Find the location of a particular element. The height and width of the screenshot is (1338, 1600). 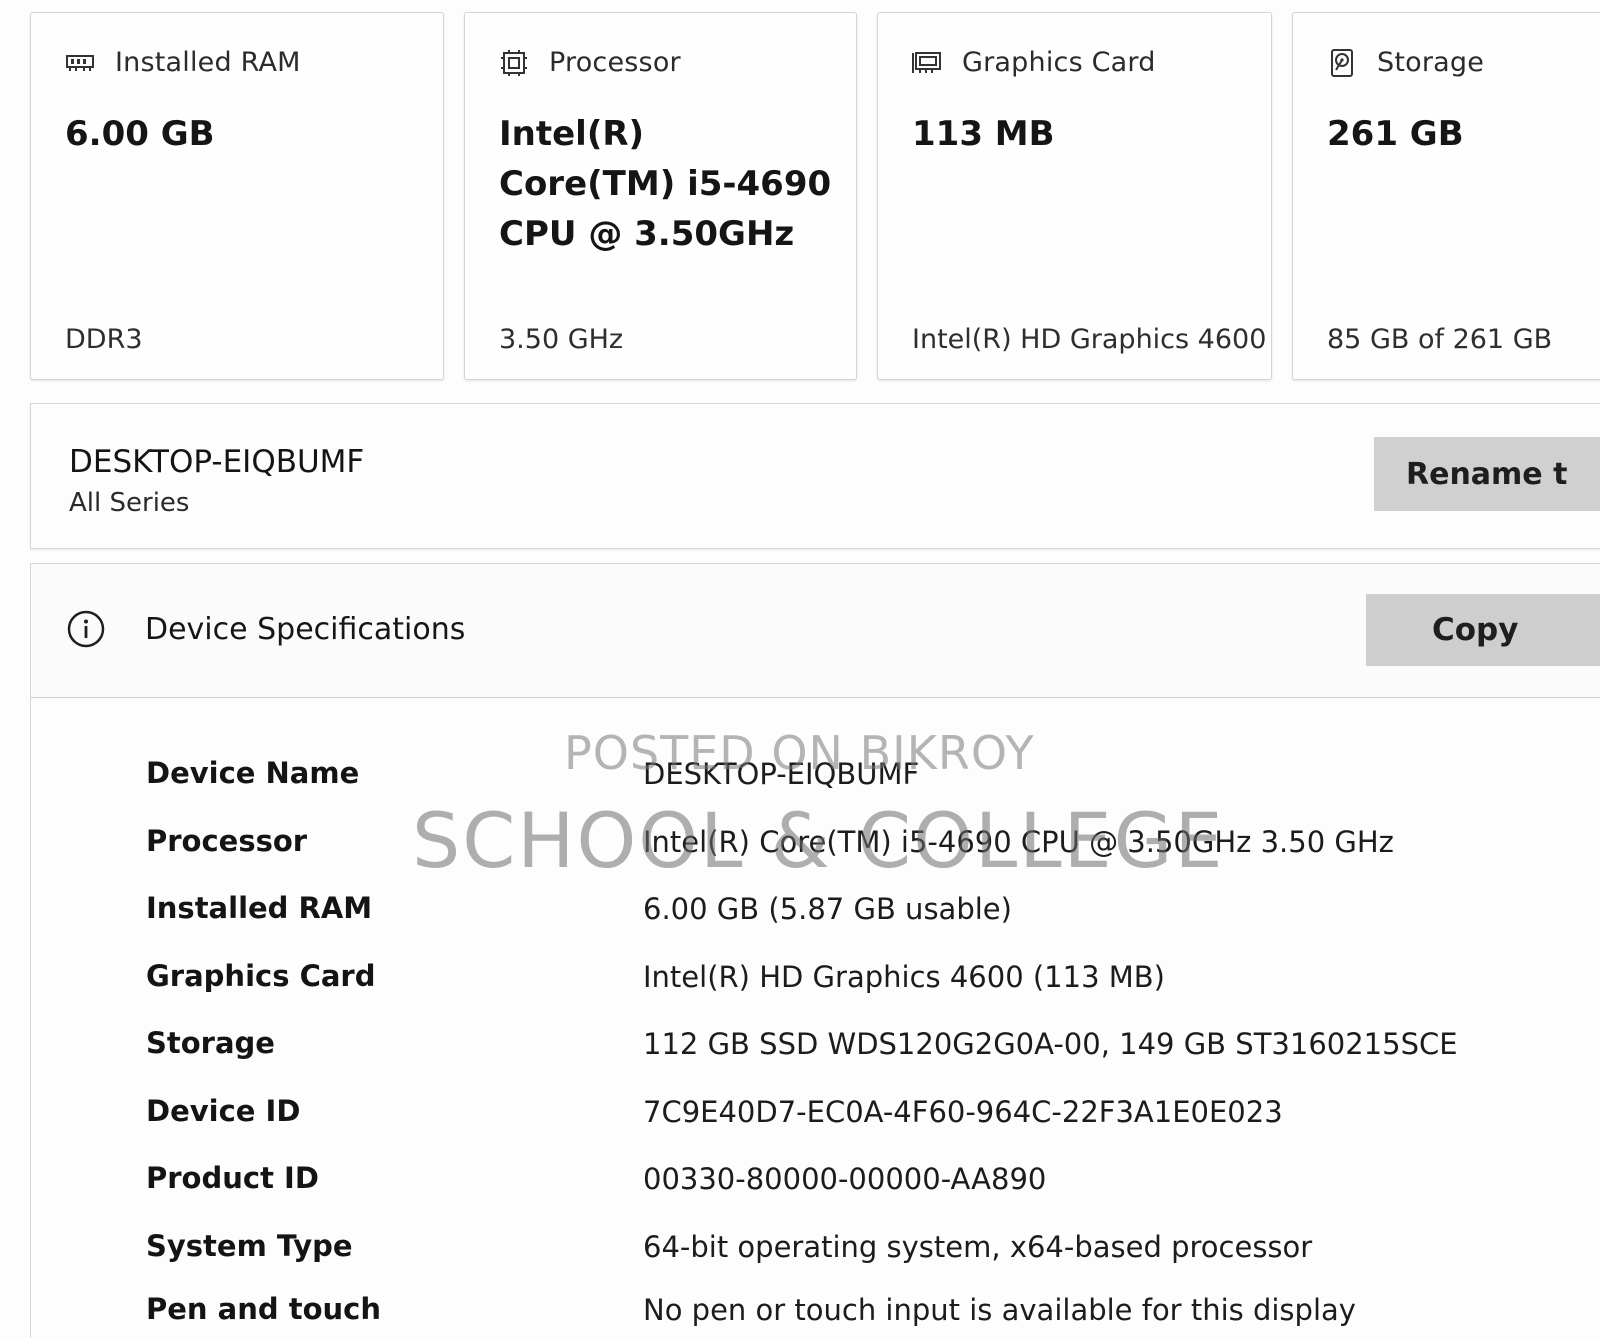

storage-icon is located at coordinates (1342, 63).